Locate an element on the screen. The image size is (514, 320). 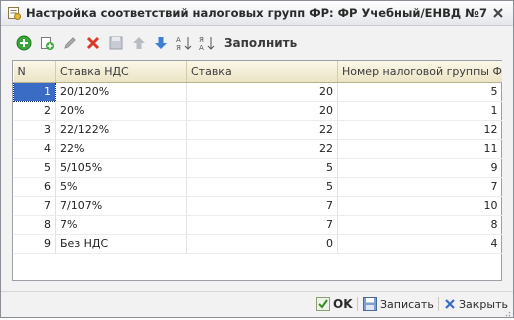
cell-tax-group: 5 is located at coordinates (419, 92).